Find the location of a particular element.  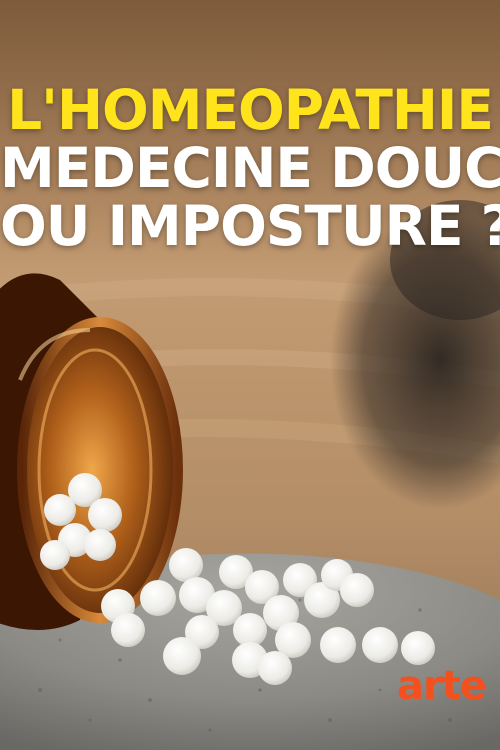

arte-logo: arte is located at coordinates (442, 686).